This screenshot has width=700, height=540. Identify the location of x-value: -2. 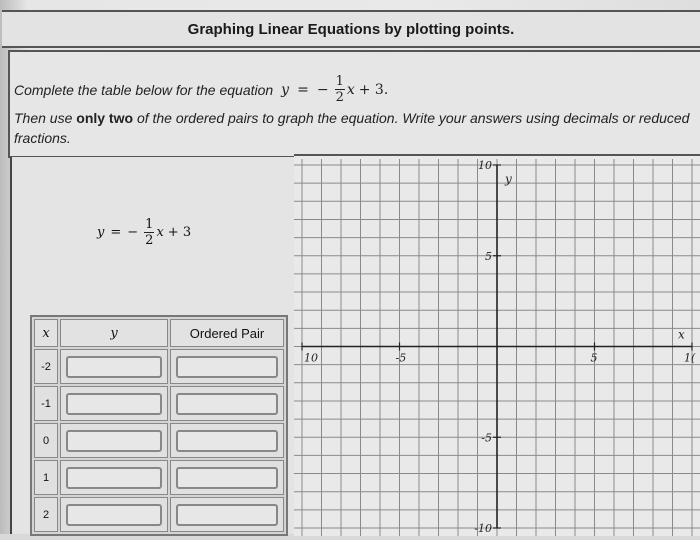
(46, 366).